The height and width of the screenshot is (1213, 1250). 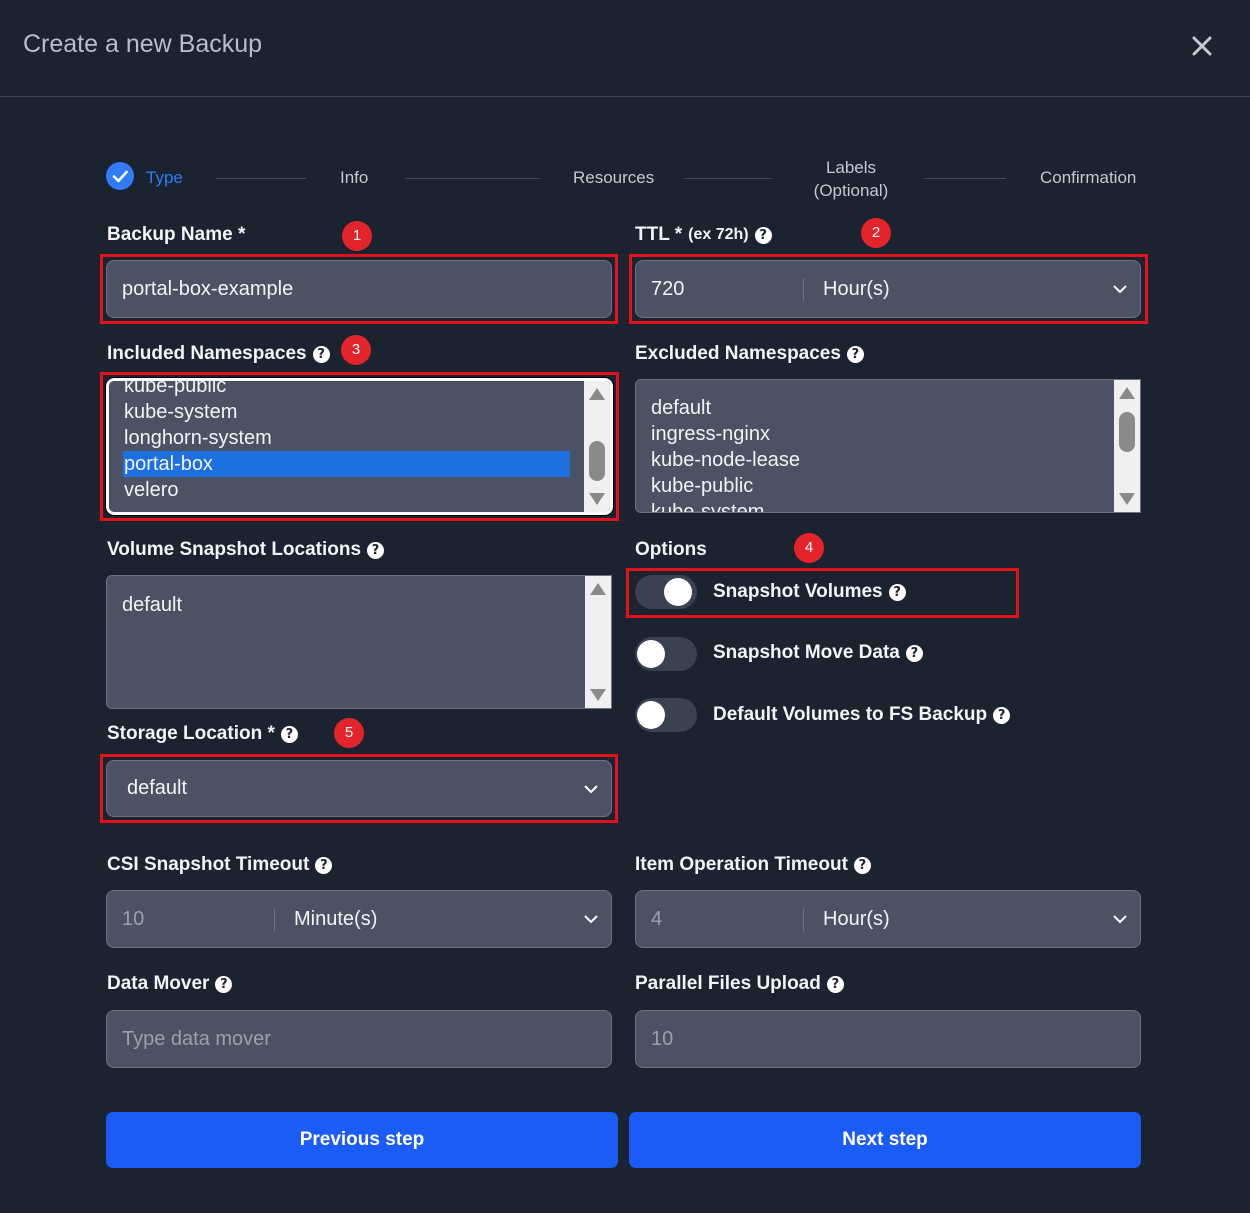 What do you see at coordinates (625, 96) in the screenshot?
I see `header-divider` at bounding box center [625, 96].